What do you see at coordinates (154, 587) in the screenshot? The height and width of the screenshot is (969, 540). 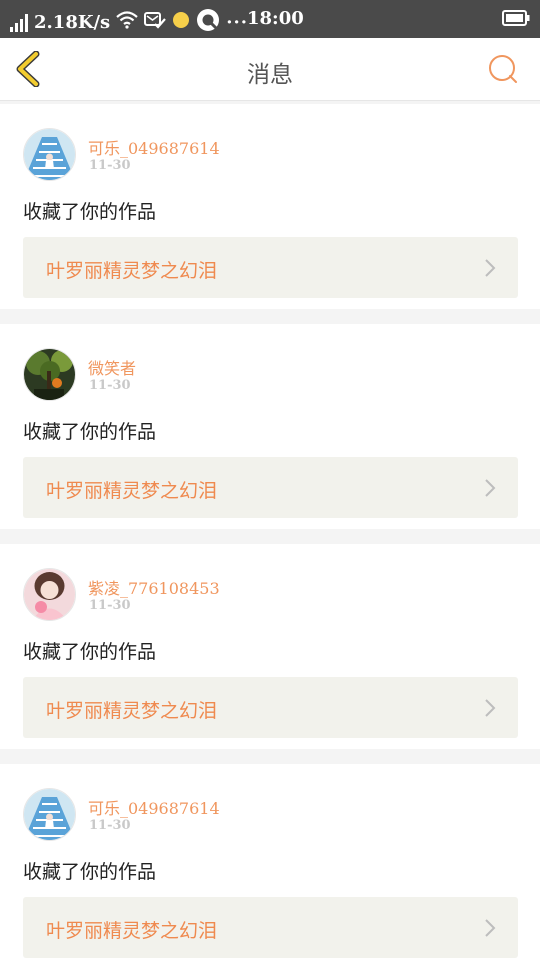 I see `username: 紫凌_776108453` at bounding box center [154, 587].